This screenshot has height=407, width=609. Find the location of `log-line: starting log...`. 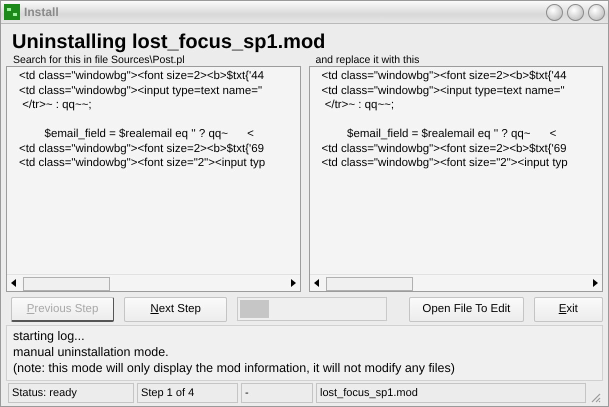

log-line: starting log... is located at coordinates (49, 336).